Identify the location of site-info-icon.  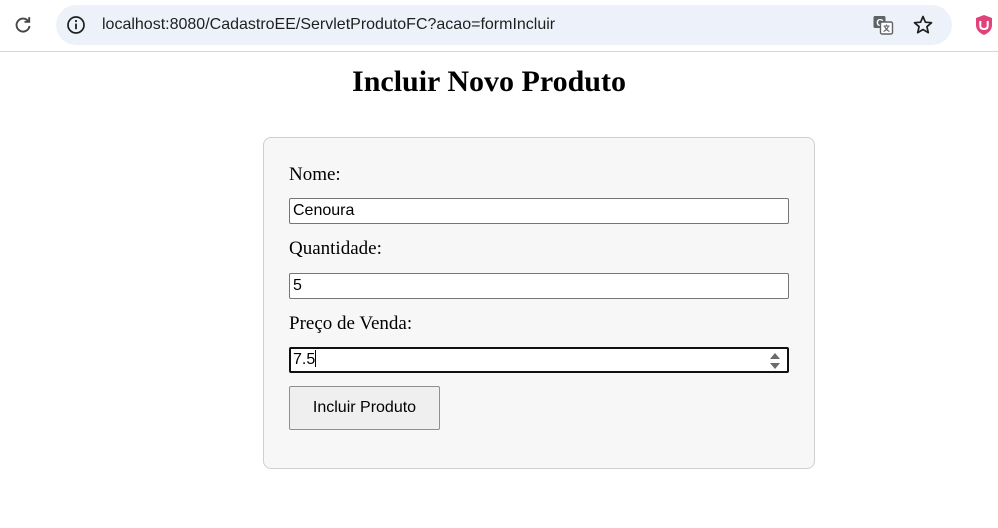
(76, 25).